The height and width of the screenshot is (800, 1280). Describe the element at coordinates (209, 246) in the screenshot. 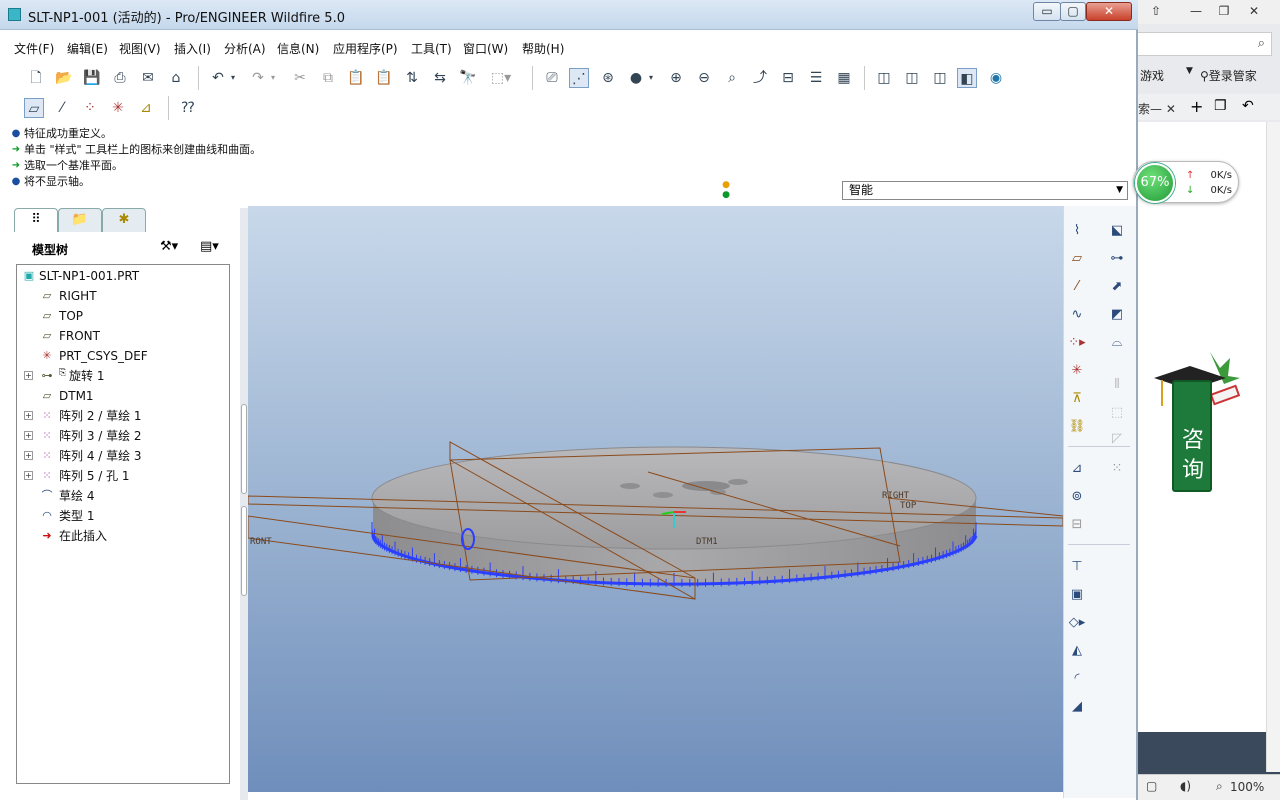

I see `tree-columns-icon: ▤▾` at that location.